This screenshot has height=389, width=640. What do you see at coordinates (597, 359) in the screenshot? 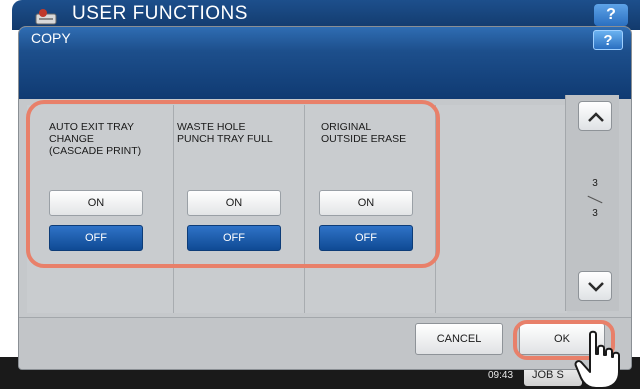
I see `hand-pointer-icon` at bounding box center [597, 359].